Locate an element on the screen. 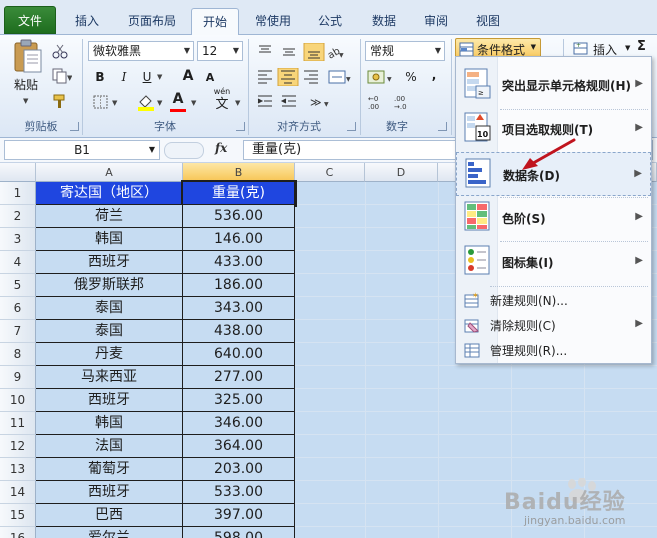 Image resolution: width=657 pixels, height=538 pixels. row-header: 16 is located at coordinates (18, 532).